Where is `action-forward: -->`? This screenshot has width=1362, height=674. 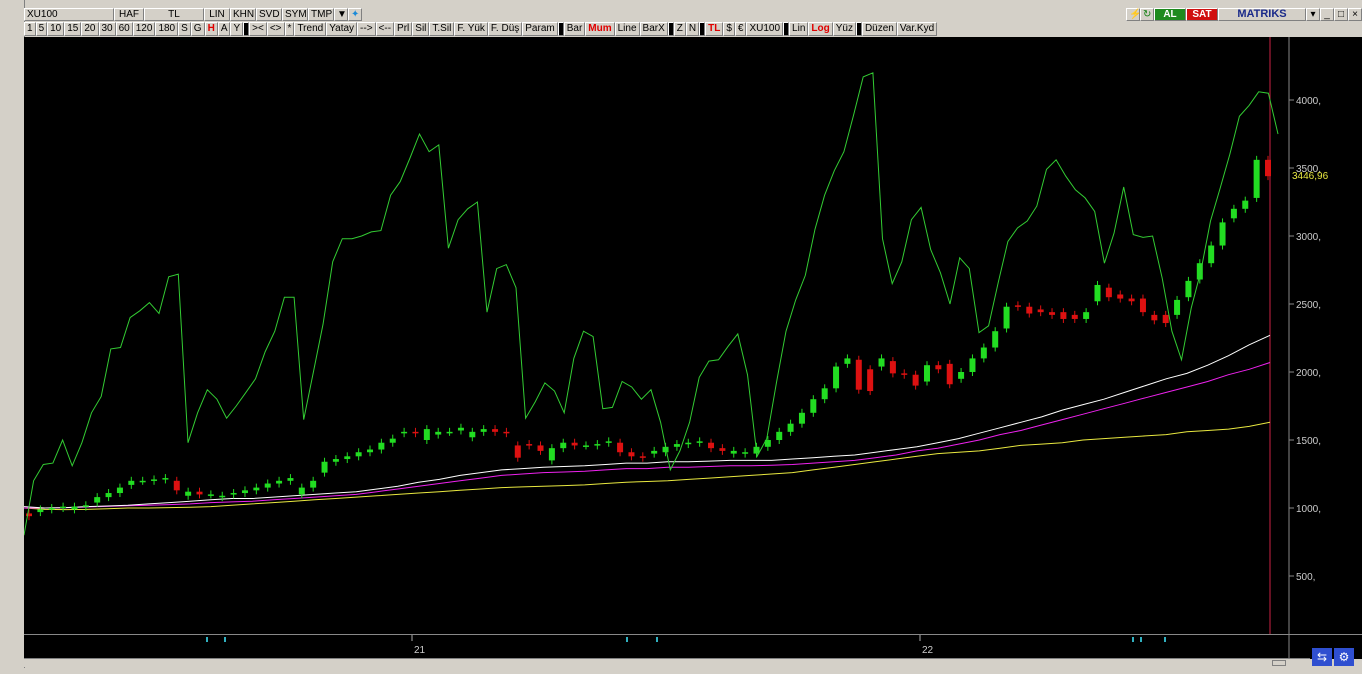 action-forward: --> is located at coordinates (366, 29).